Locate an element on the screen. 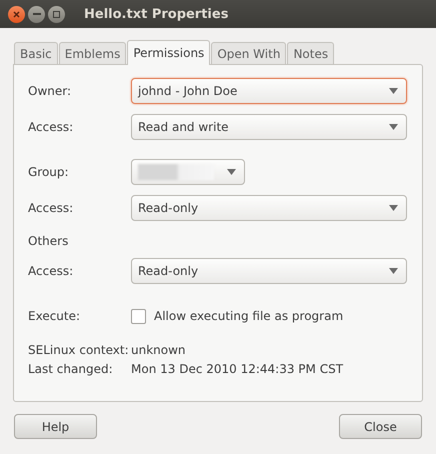 This screenshot has height=454, width=436. close-button: Close is located at coordinates (380, 426).